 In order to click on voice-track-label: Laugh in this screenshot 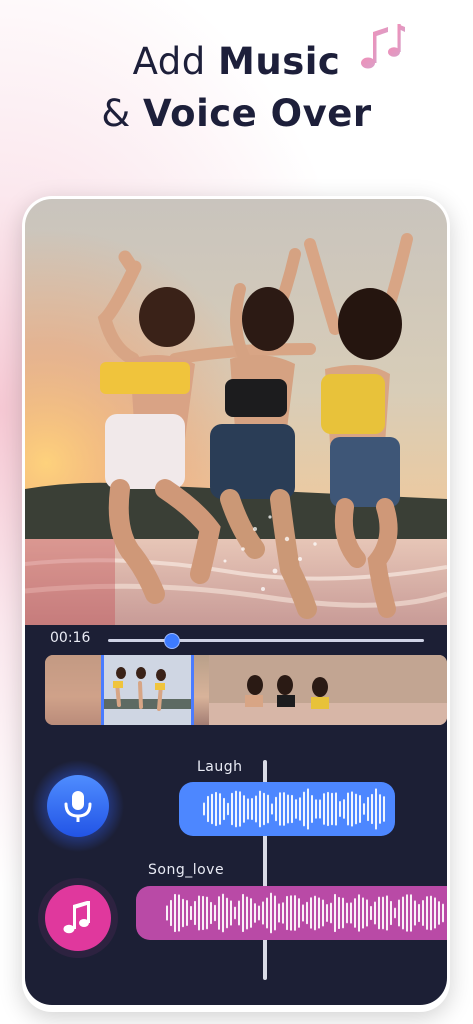, I will do `click(220, 767)`.